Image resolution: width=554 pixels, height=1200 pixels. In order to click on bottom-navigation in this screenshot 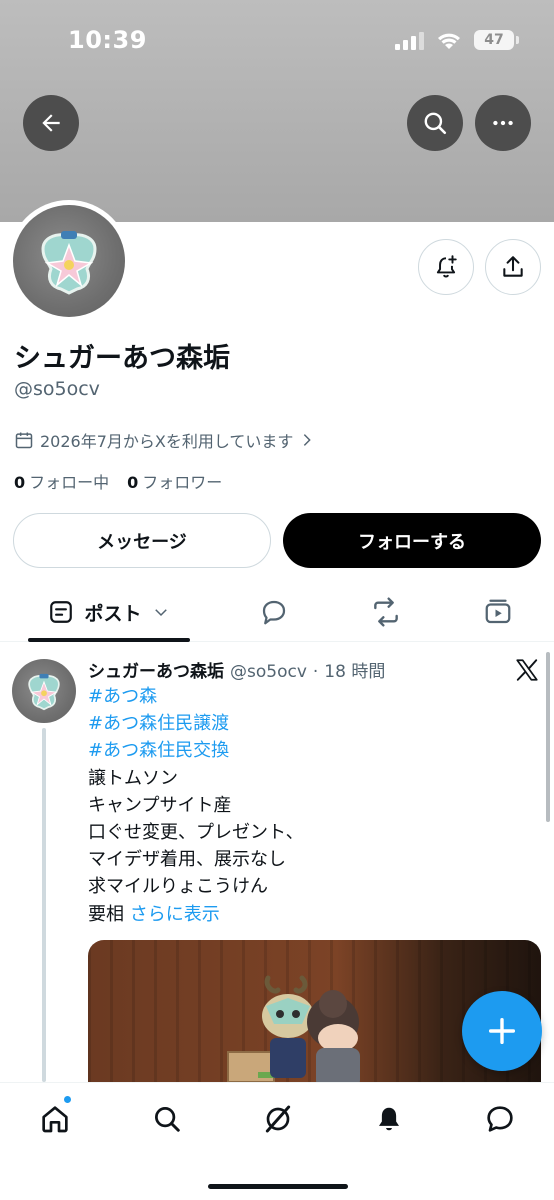, I will do `click(277, 1141)`.